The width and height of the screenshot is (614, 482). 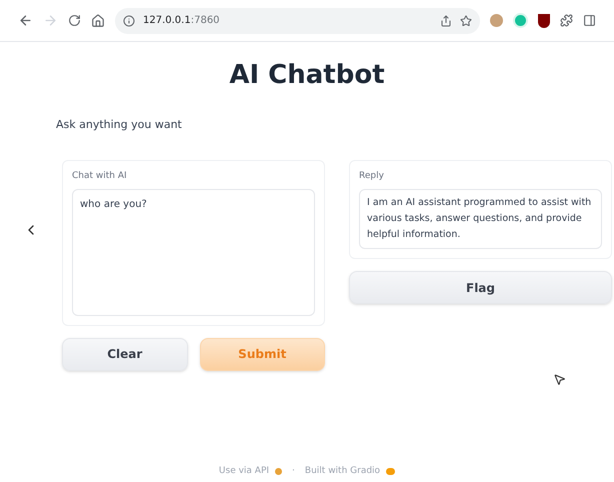 What do you see at coordinates (193, 252) in the screenshot?
I see `chat-input-field: who are you?` at bounding box center [193, 252].